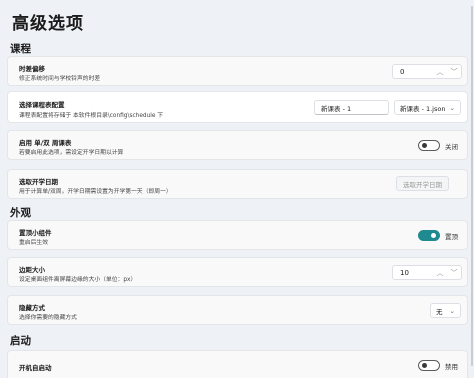  What do you see at coordinates (95, 192) in the screenshot?
I see `start-date-desc: 用于计算单/双周，开学日期需设置为开学第一天（即周一）` at bounding box center [95, 192].